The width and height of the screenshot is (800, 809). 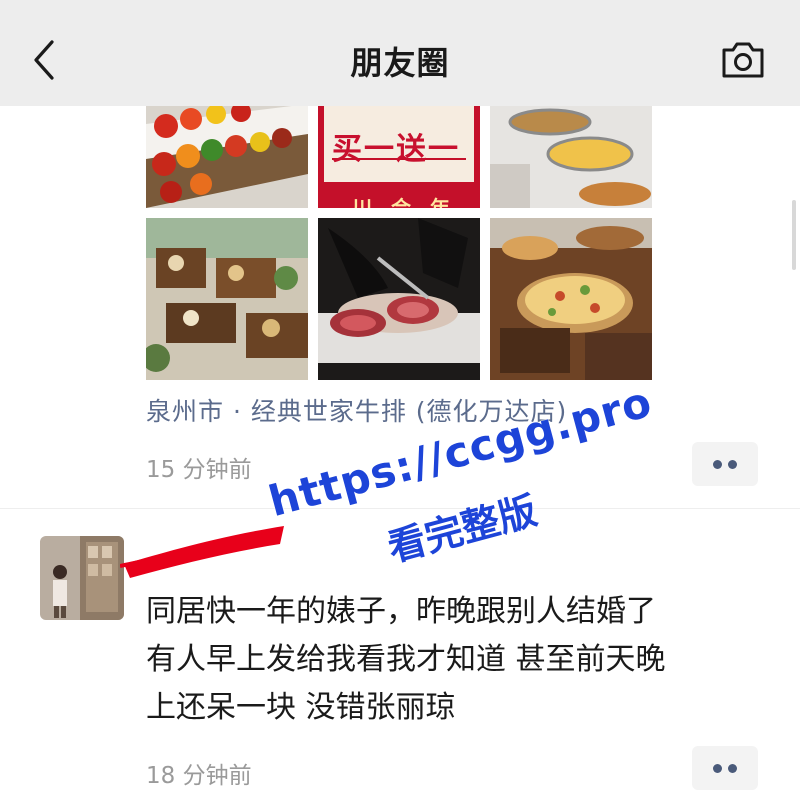 What do you see at coordinates (404, 202) in the screenshot?
I see `promo-subtext: 川 合 年 川` at bounding box center [404, 202].